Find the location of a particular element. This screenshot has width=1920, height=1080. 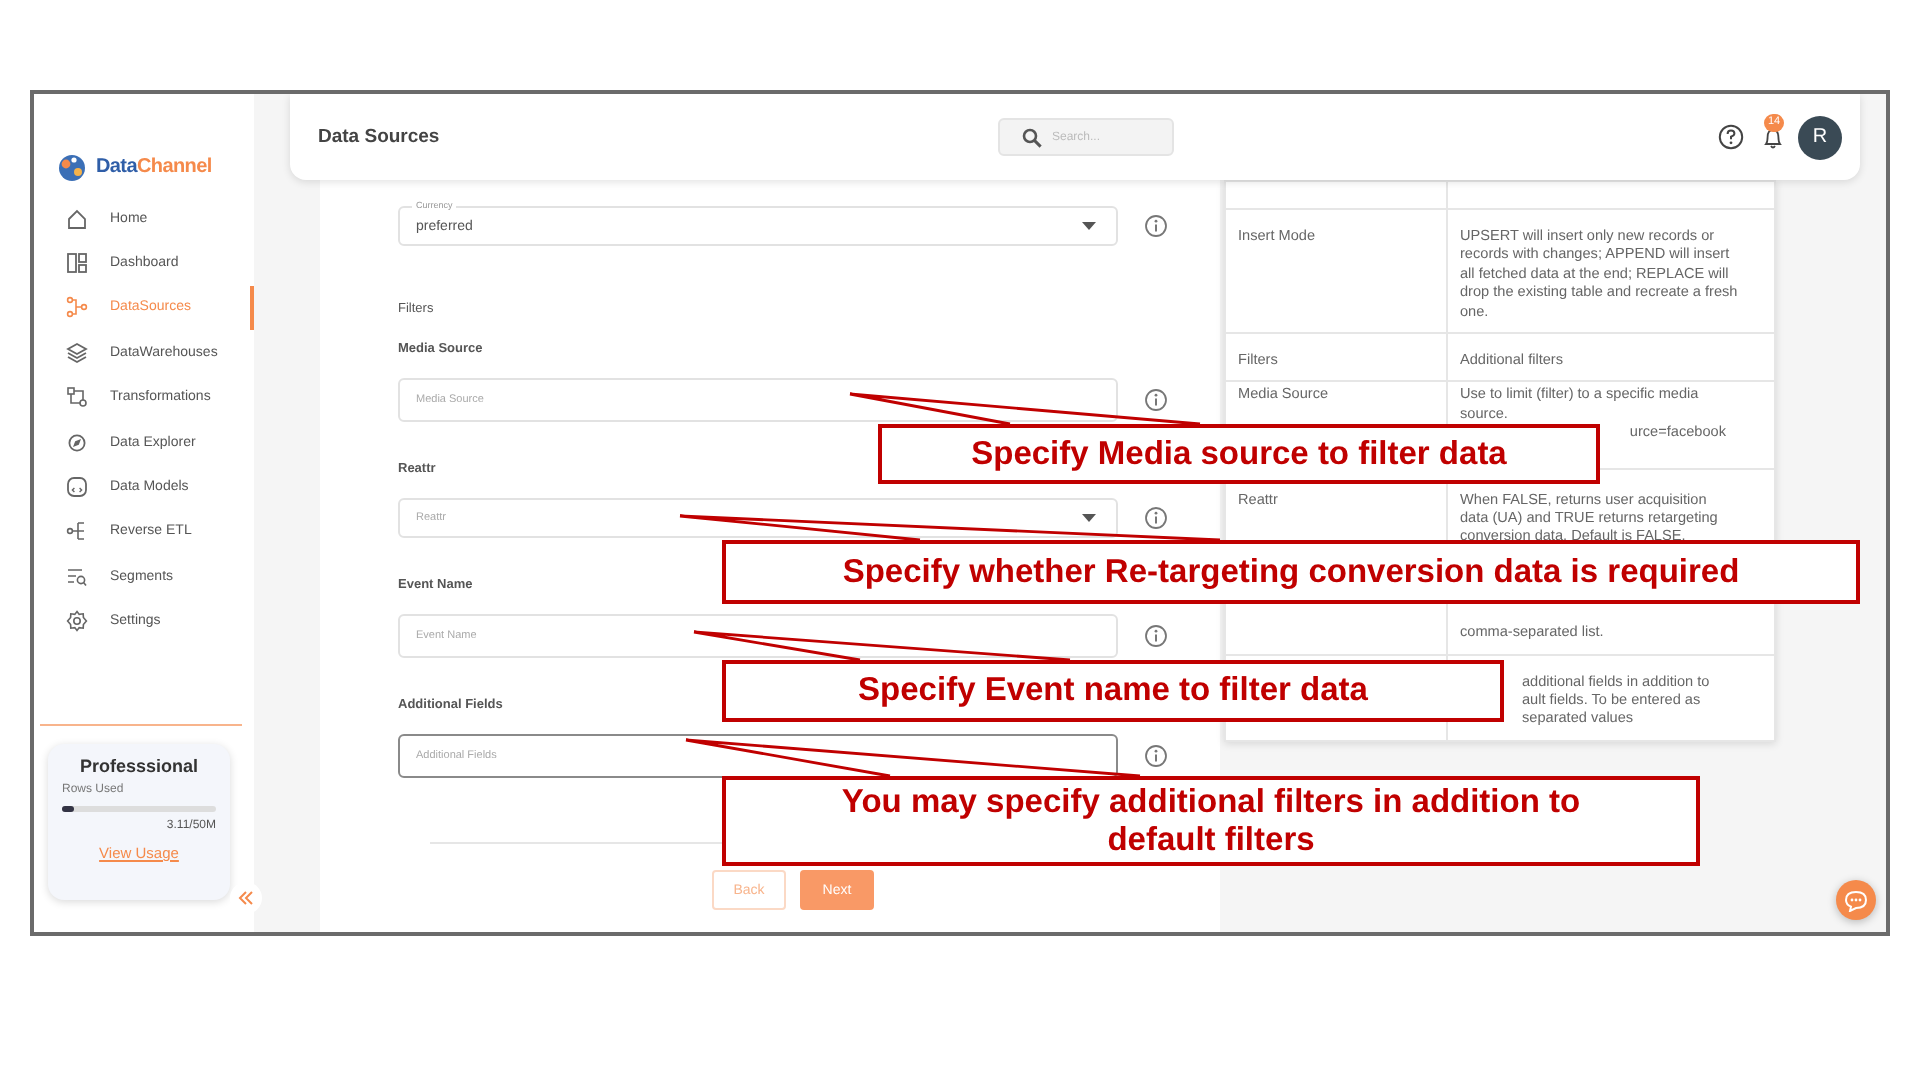

logo-text: DataChannel is located at coordinates (154, 167).